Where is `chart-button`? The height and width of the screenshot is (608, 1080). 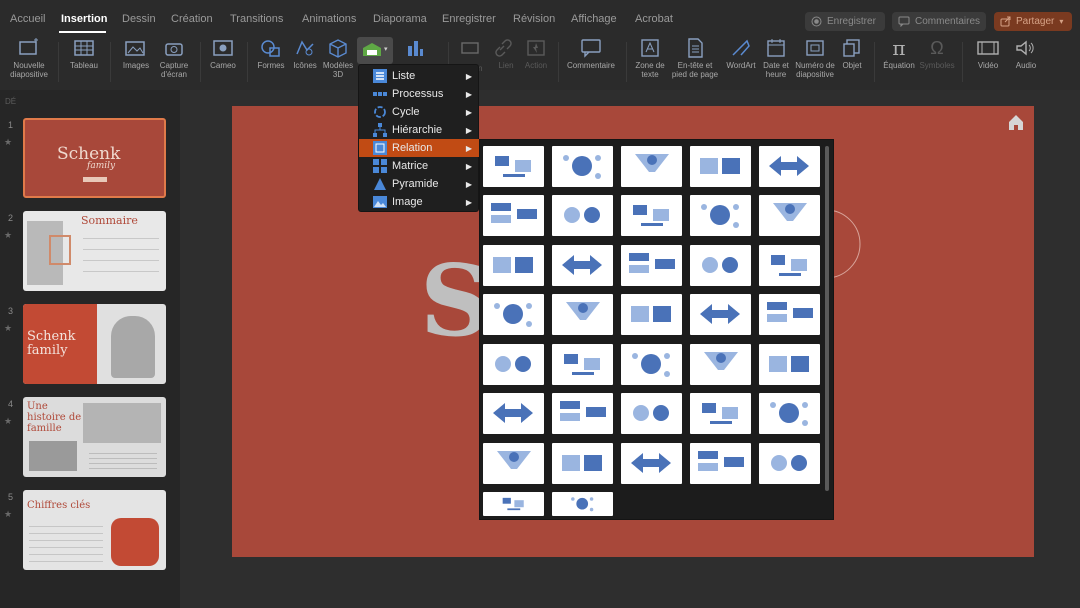
chart-button is located at coordinates (415, 49).